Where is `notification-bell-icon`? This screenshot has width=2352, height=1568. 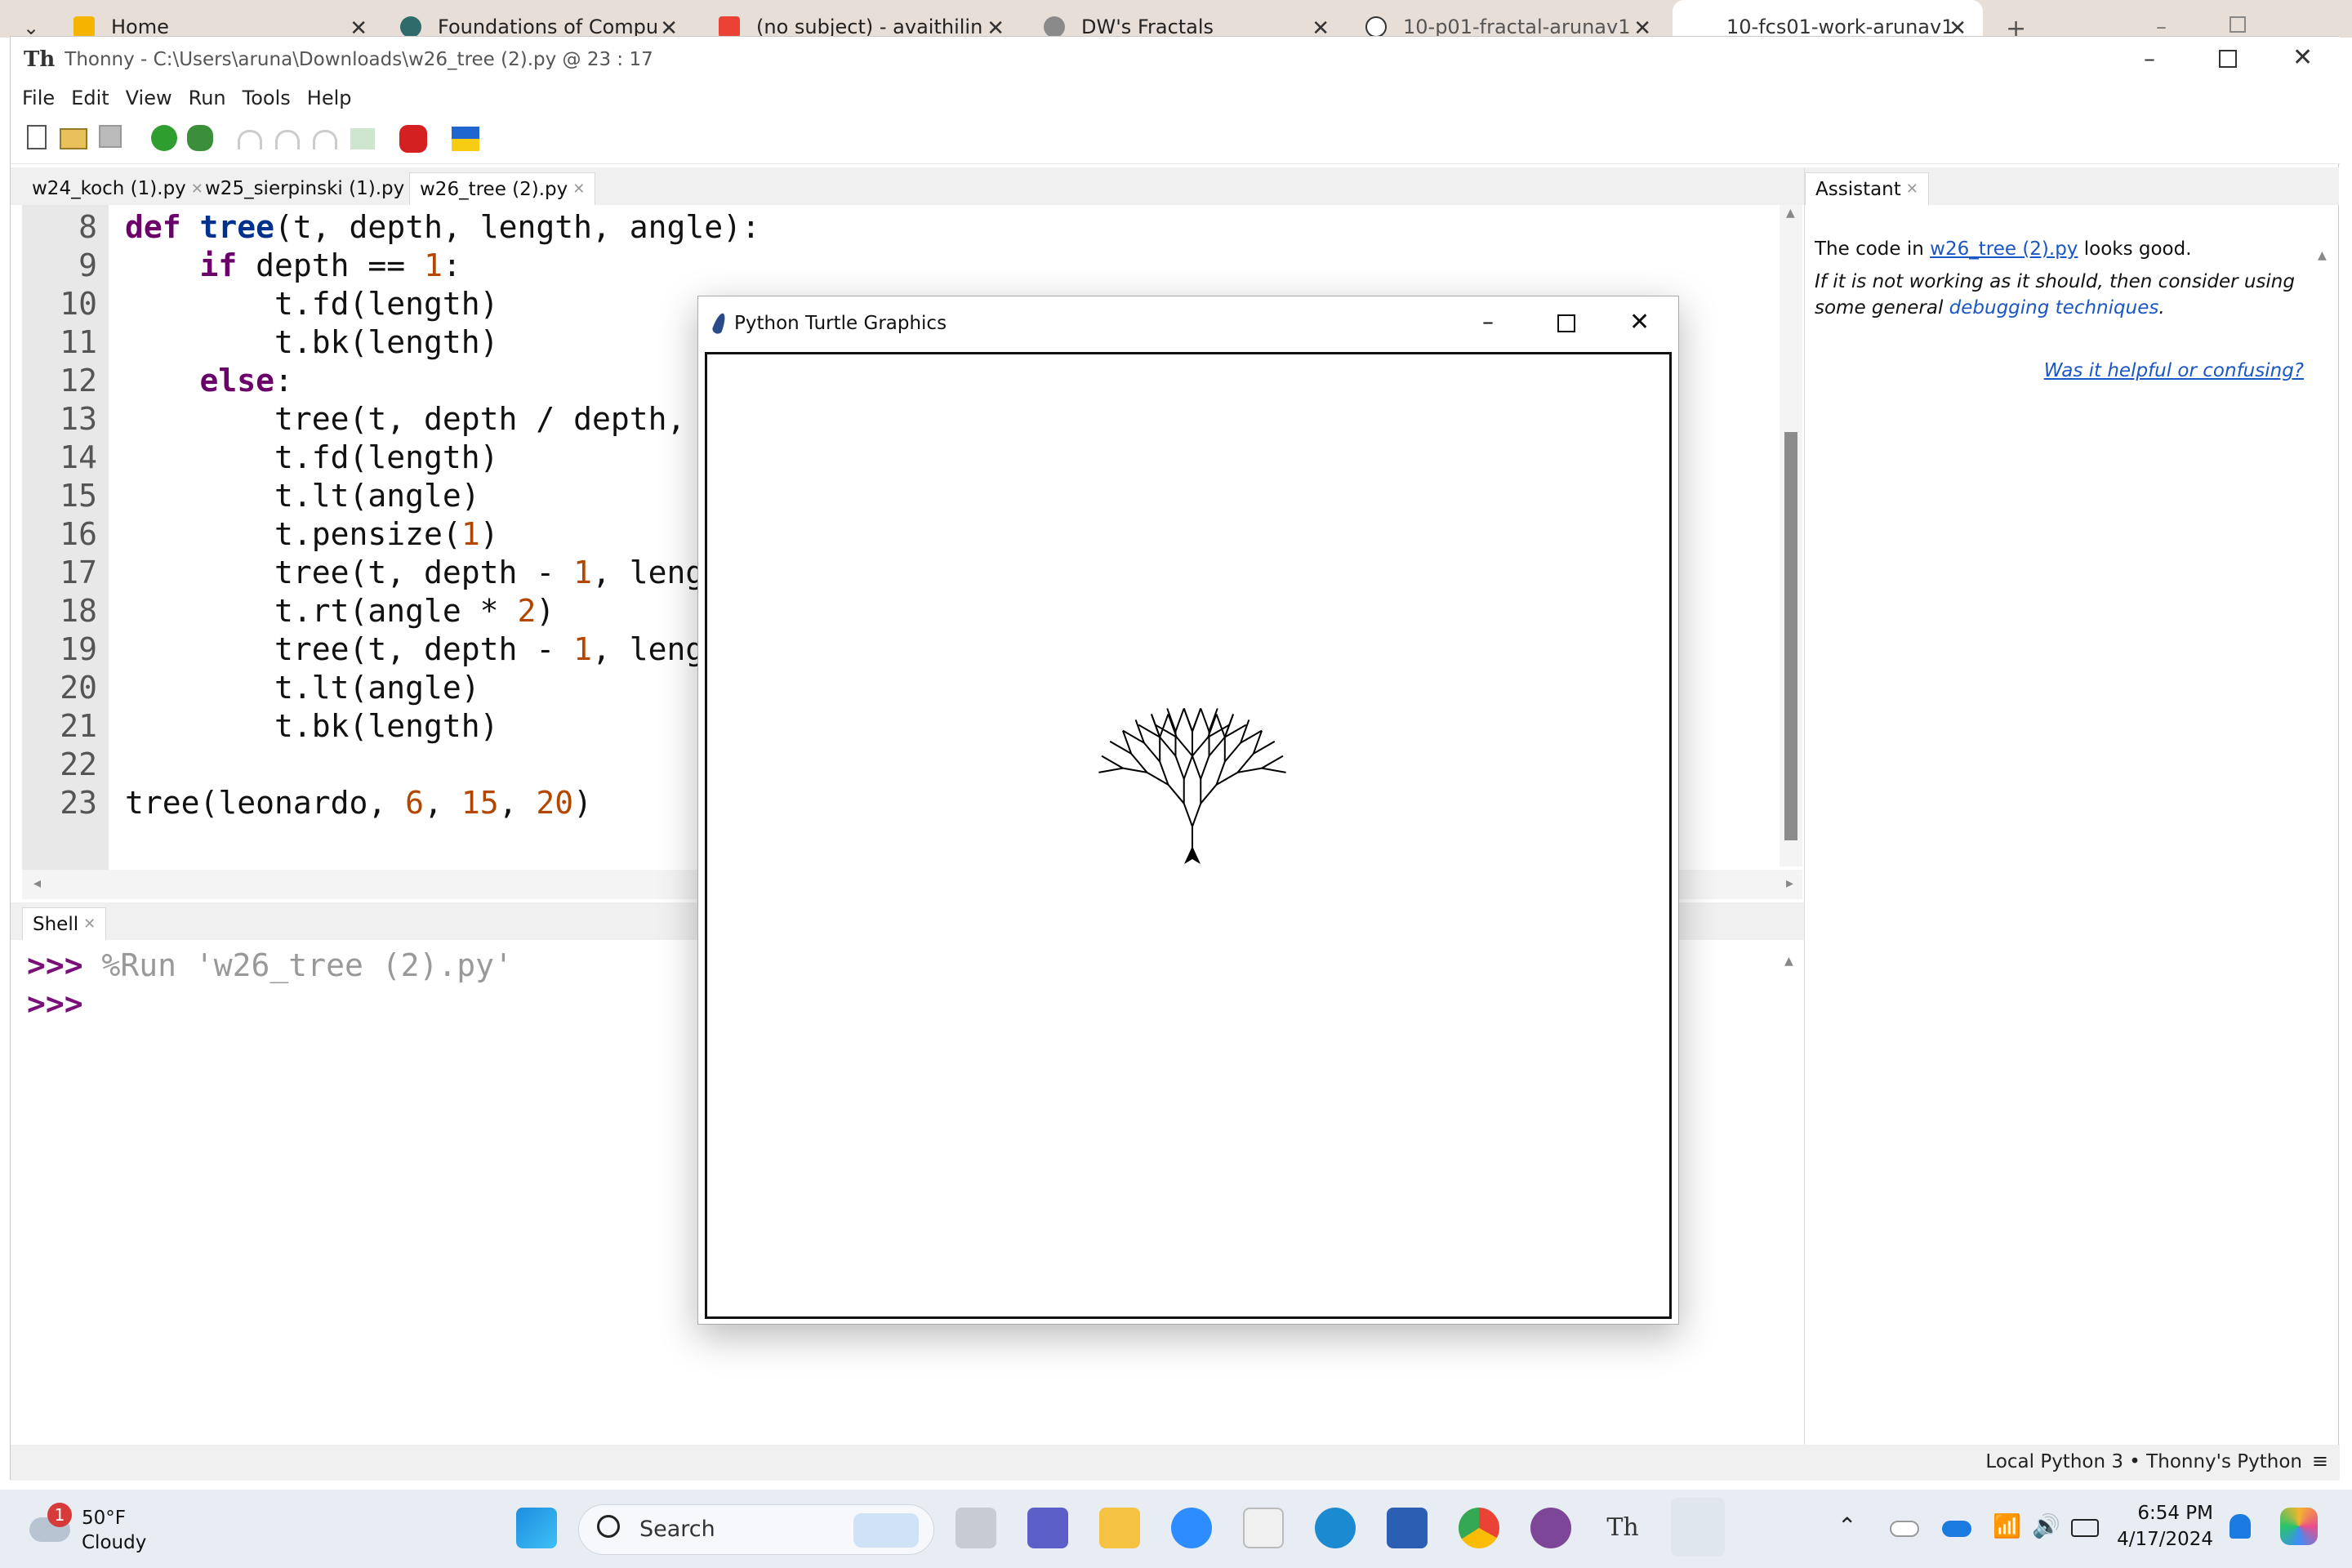
notification-bell-icon is located at coordinates (2240, 1526).